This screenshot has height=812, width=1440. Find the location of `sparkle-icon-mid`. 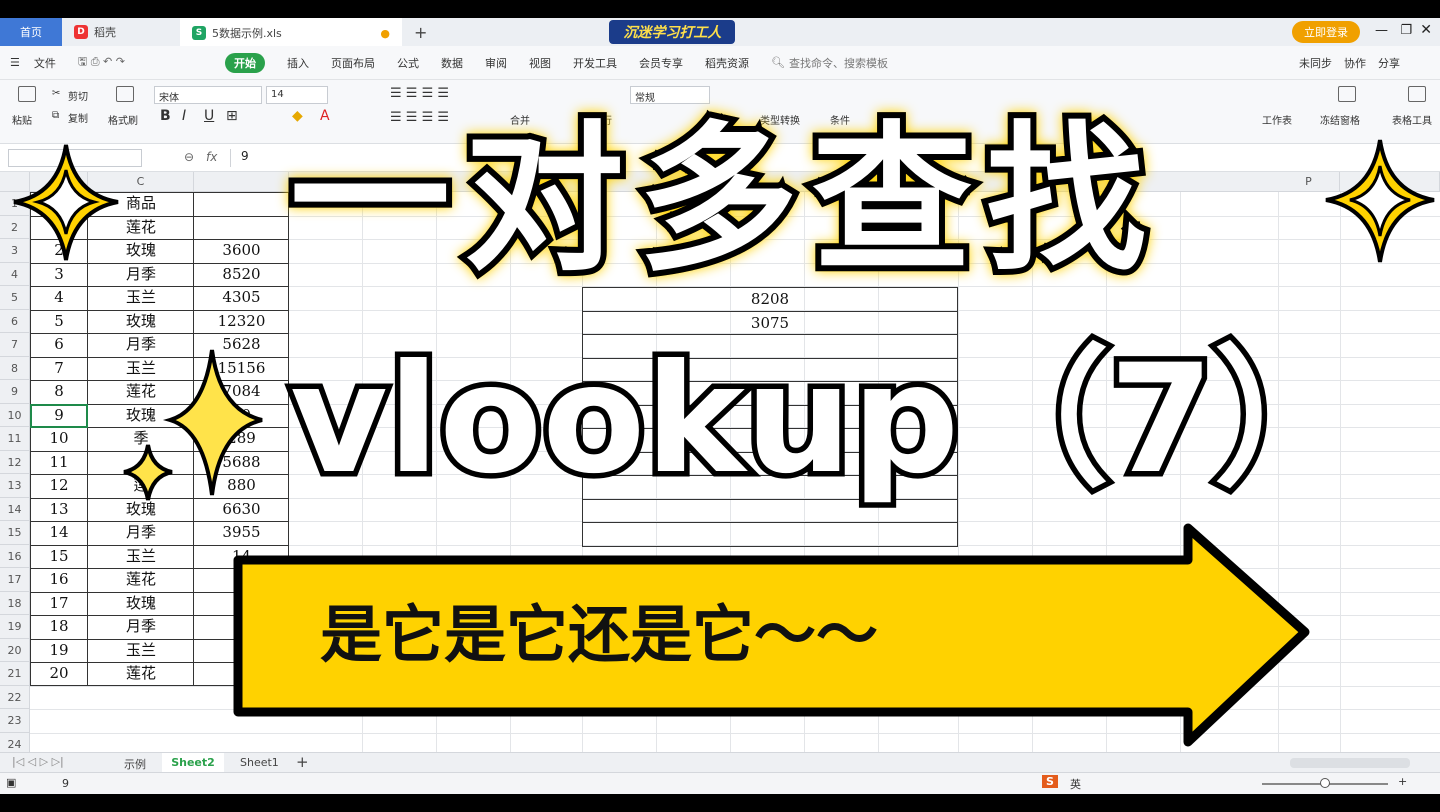

sparkle-icon-mid is located at coordinates (193, 425).